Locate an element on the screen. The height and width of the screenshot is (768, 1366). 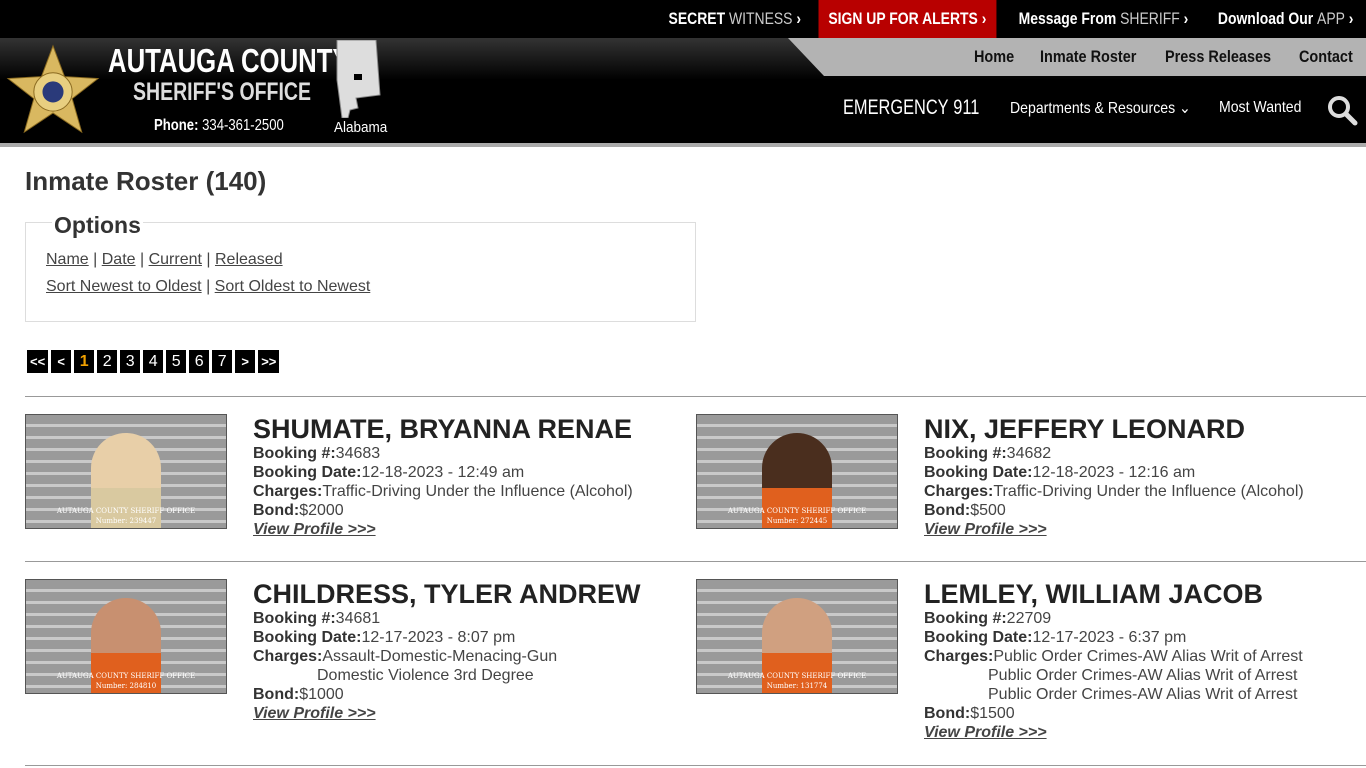
page-first: << is located at coordinates (38, 361).